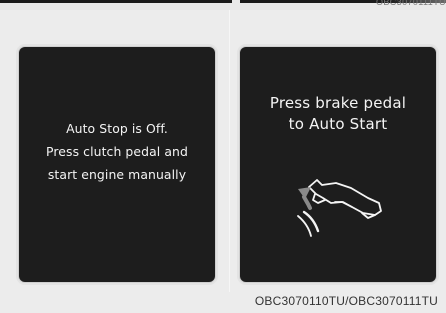 This screenshot has width=446, height=313. I want to click on auto-stop-off-line-2: Press clutch pedal and, so click(117, 151).